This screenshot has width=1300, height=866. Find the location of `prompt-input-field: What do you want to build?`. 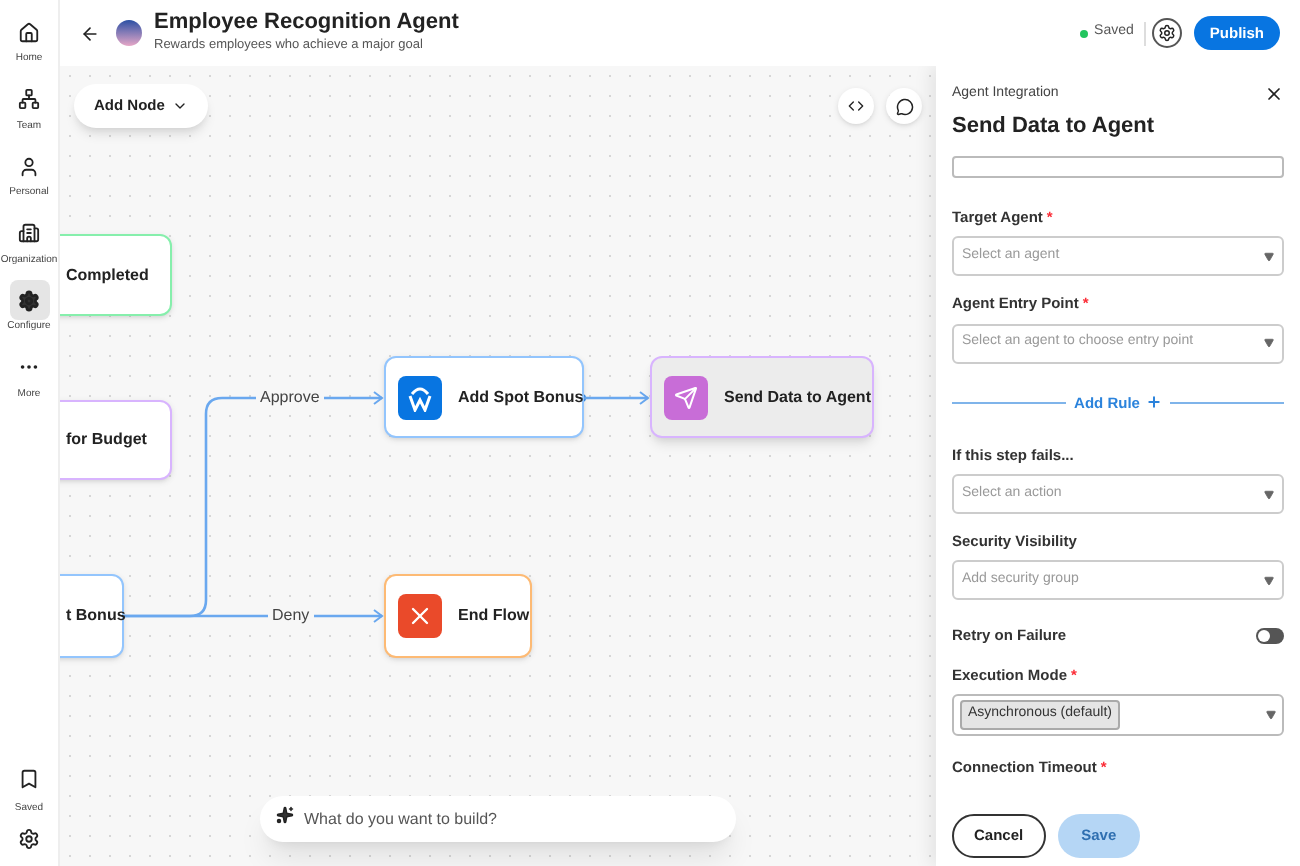

prompt-input-field: What do you want to build? is located at coordinates (498, 819).